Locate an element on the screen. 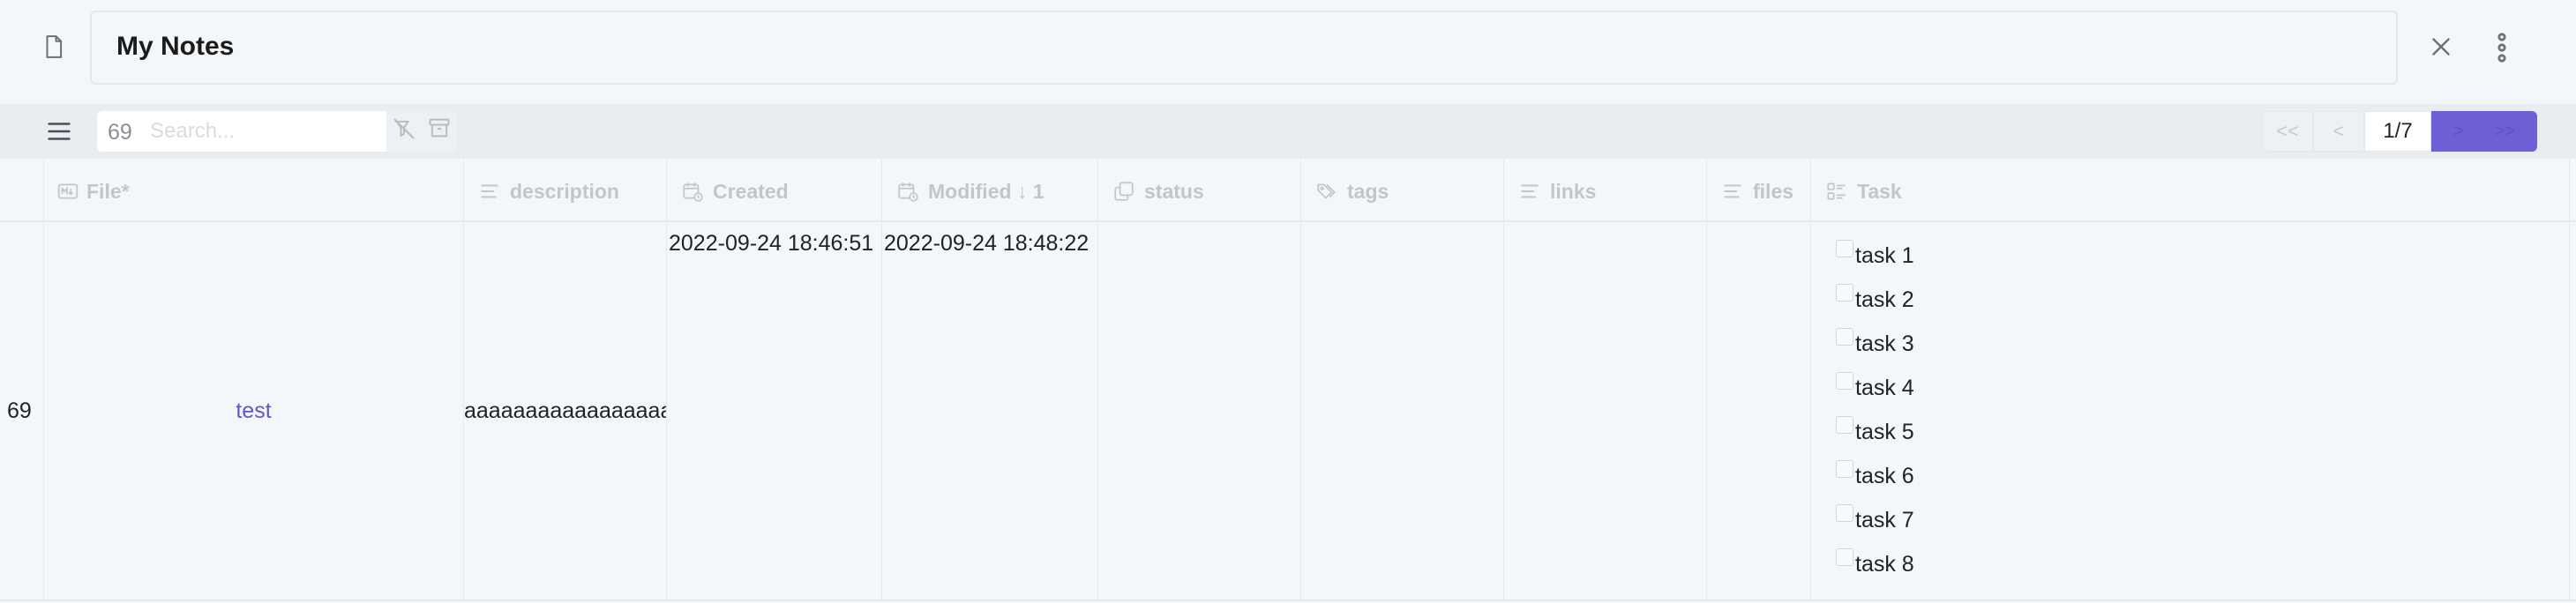  header-files: files is located at coordinates (1759, 190).